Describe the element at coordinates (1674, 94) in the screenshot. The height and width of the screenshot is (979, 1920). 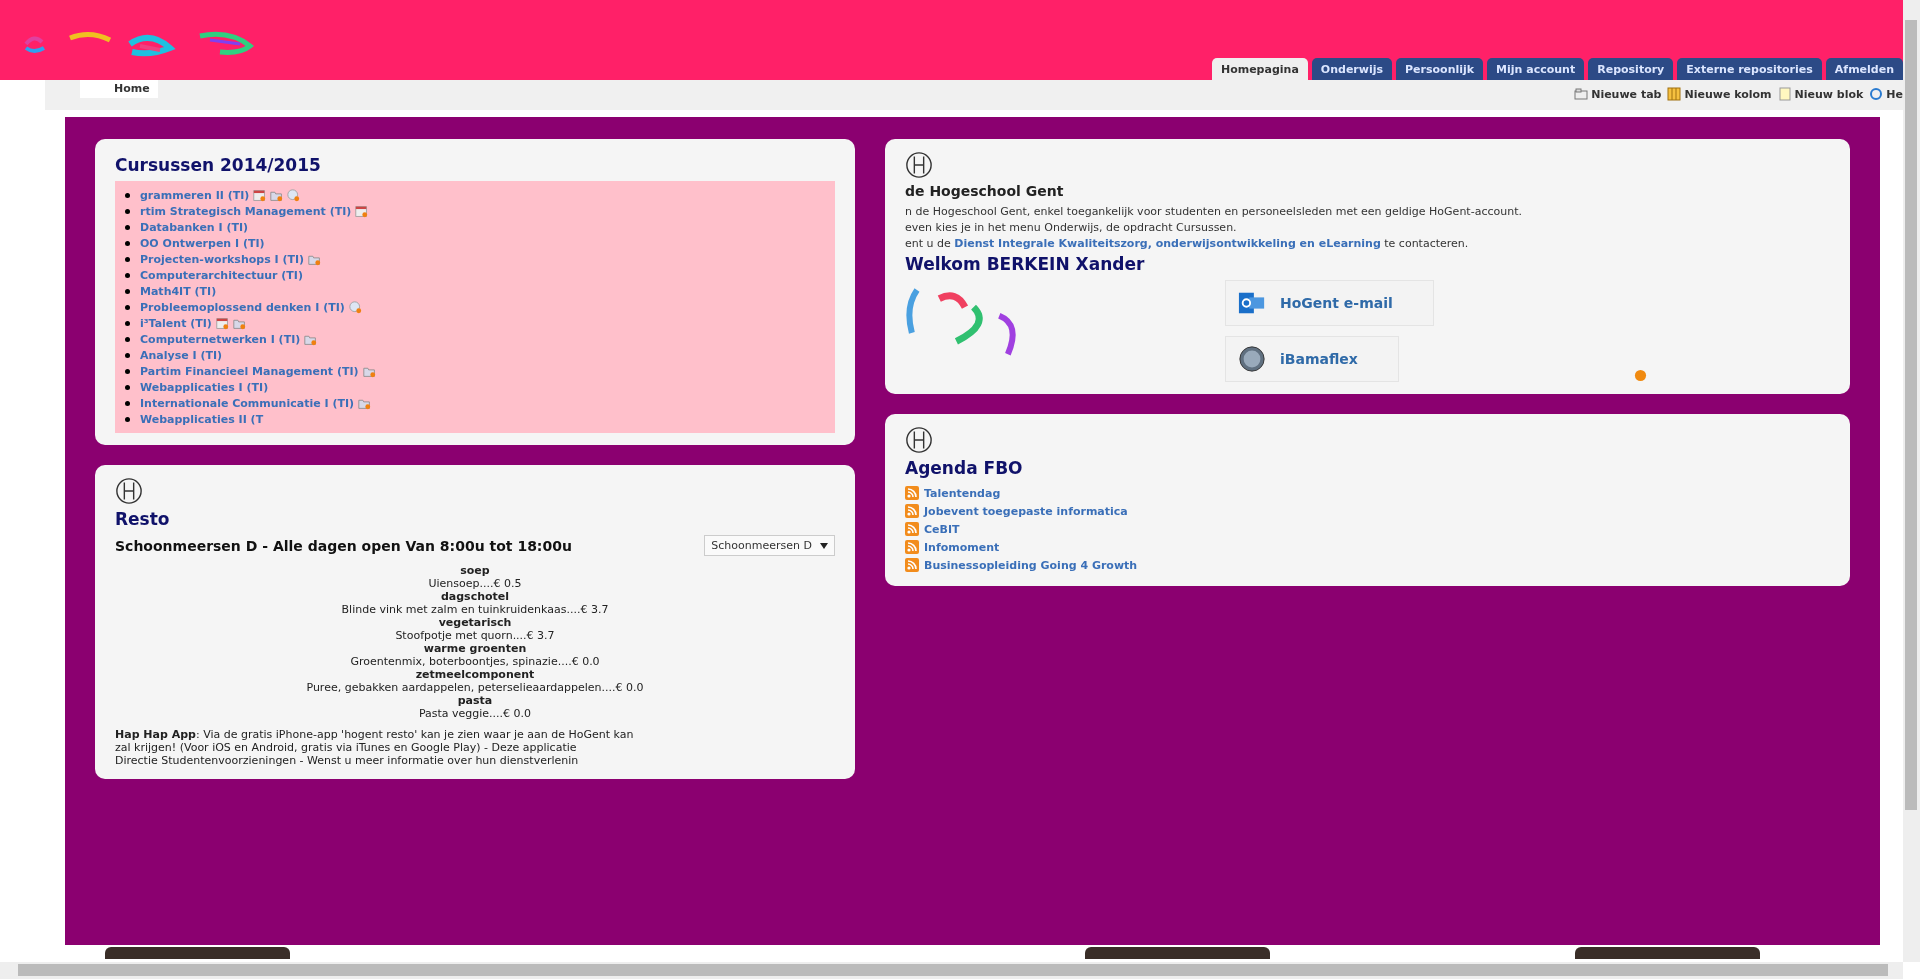
I see `columns-icon` at that location.